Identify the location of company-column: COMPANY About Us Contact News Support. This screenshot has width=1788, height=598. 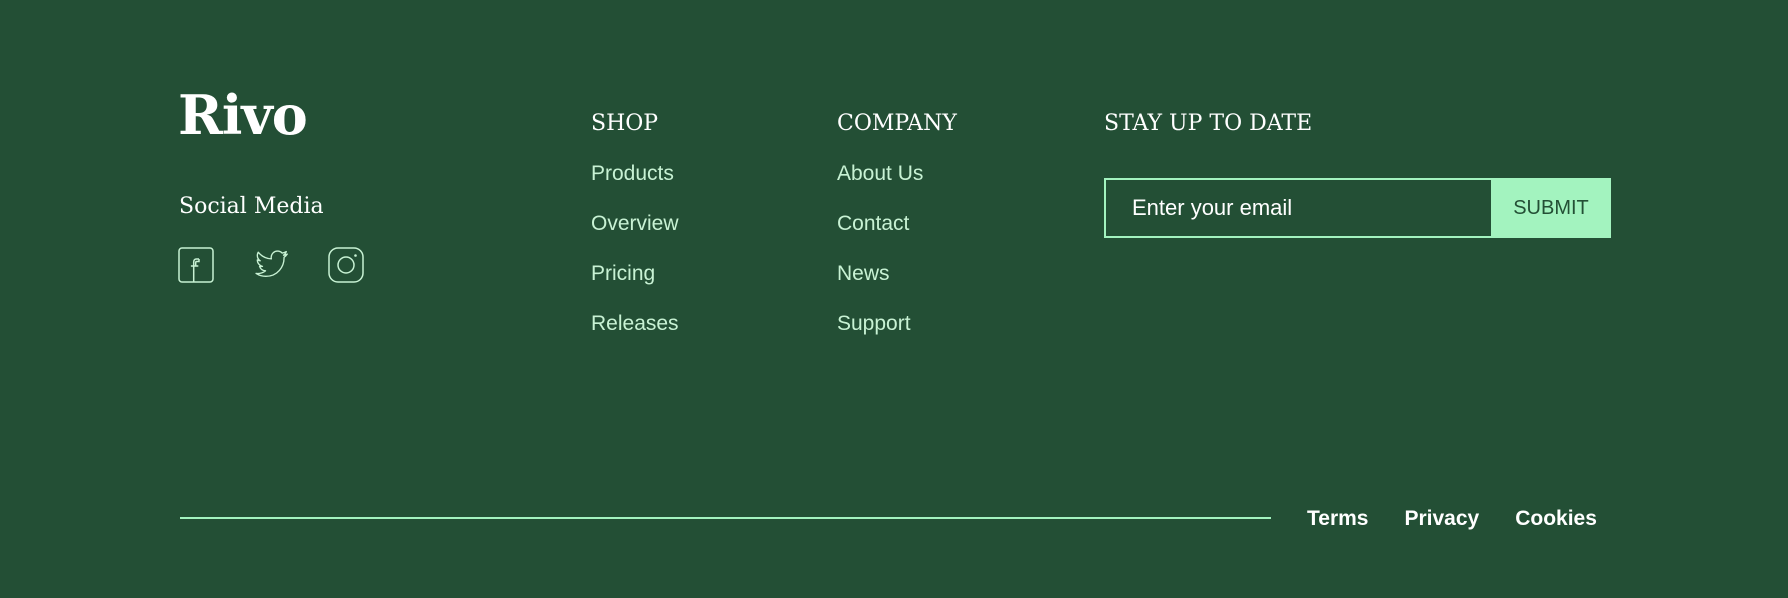
(897, 235).